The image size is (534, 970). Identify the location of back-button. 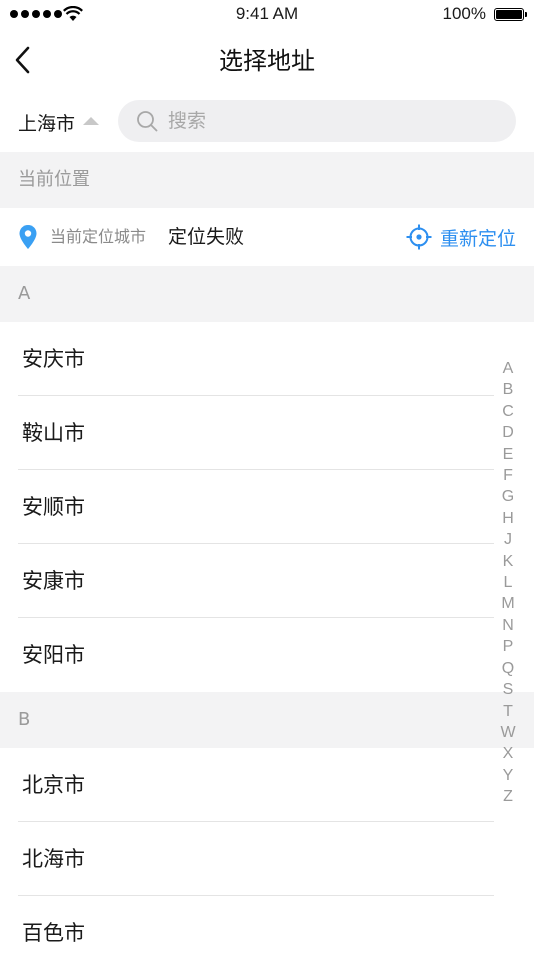
(22, 60).